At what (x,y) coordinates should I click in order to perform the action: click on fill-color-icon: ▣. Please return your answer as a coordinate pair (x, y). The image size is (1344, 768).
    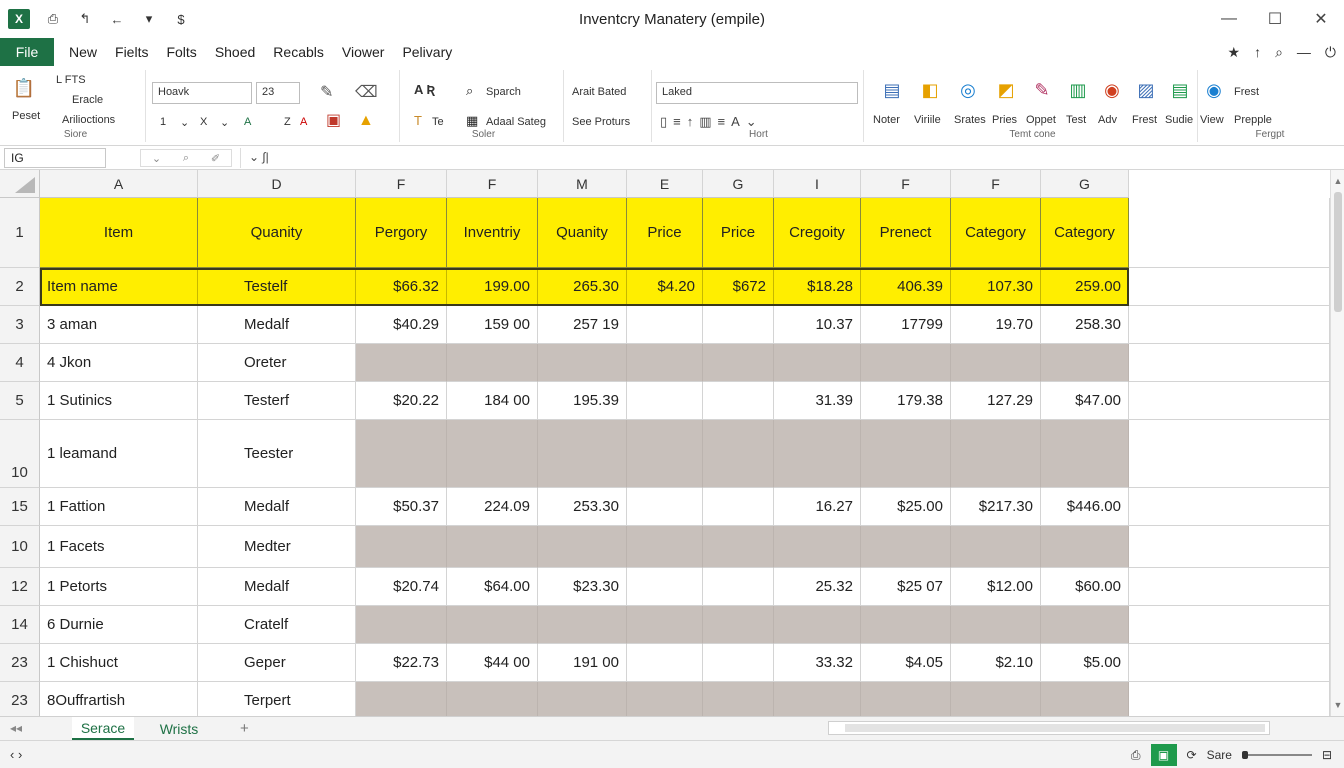
    Looking at the image, I should click on (333, 121).